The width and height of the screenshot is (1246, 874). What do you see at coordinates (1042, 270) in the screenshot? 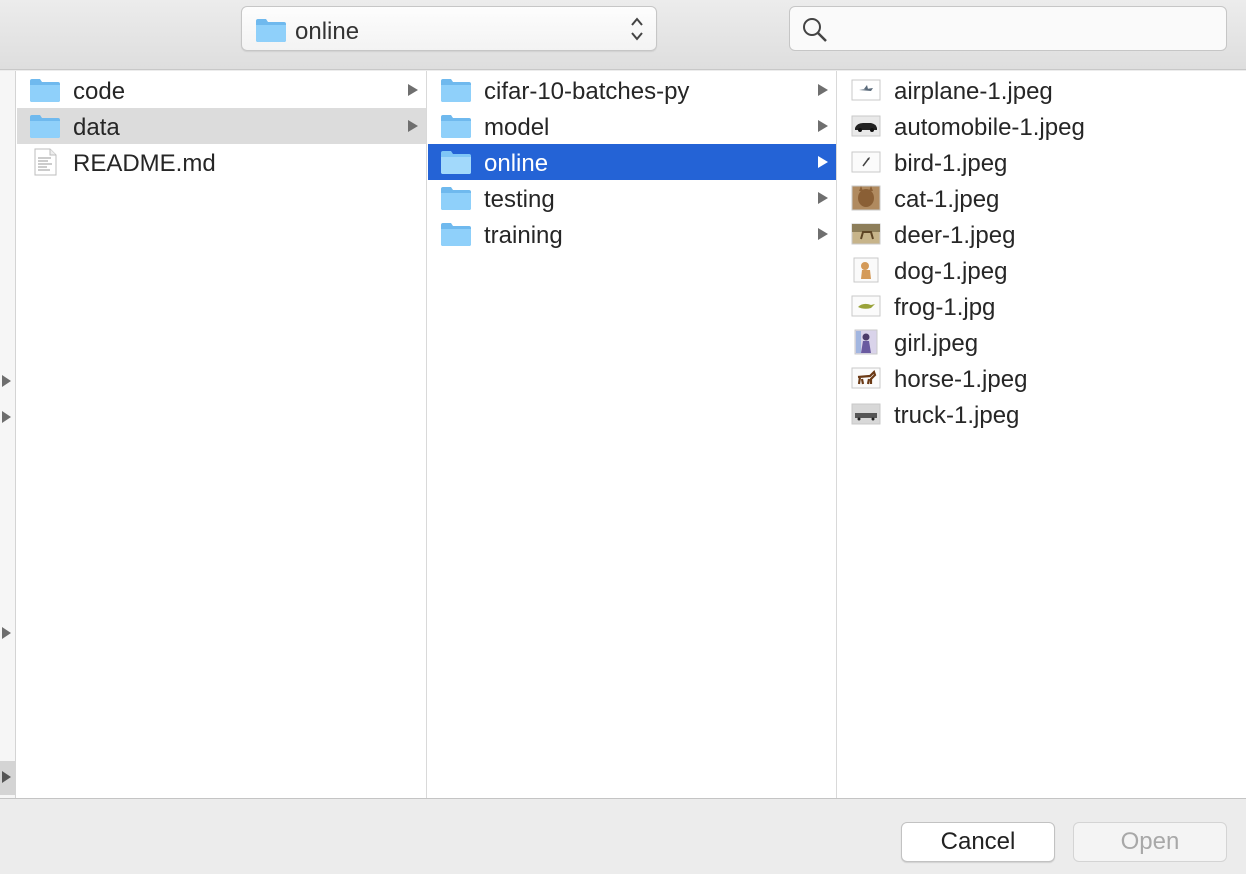
I see `list-item-dog-1: dog-1.jpeg` at bounding box center [1042, 270].